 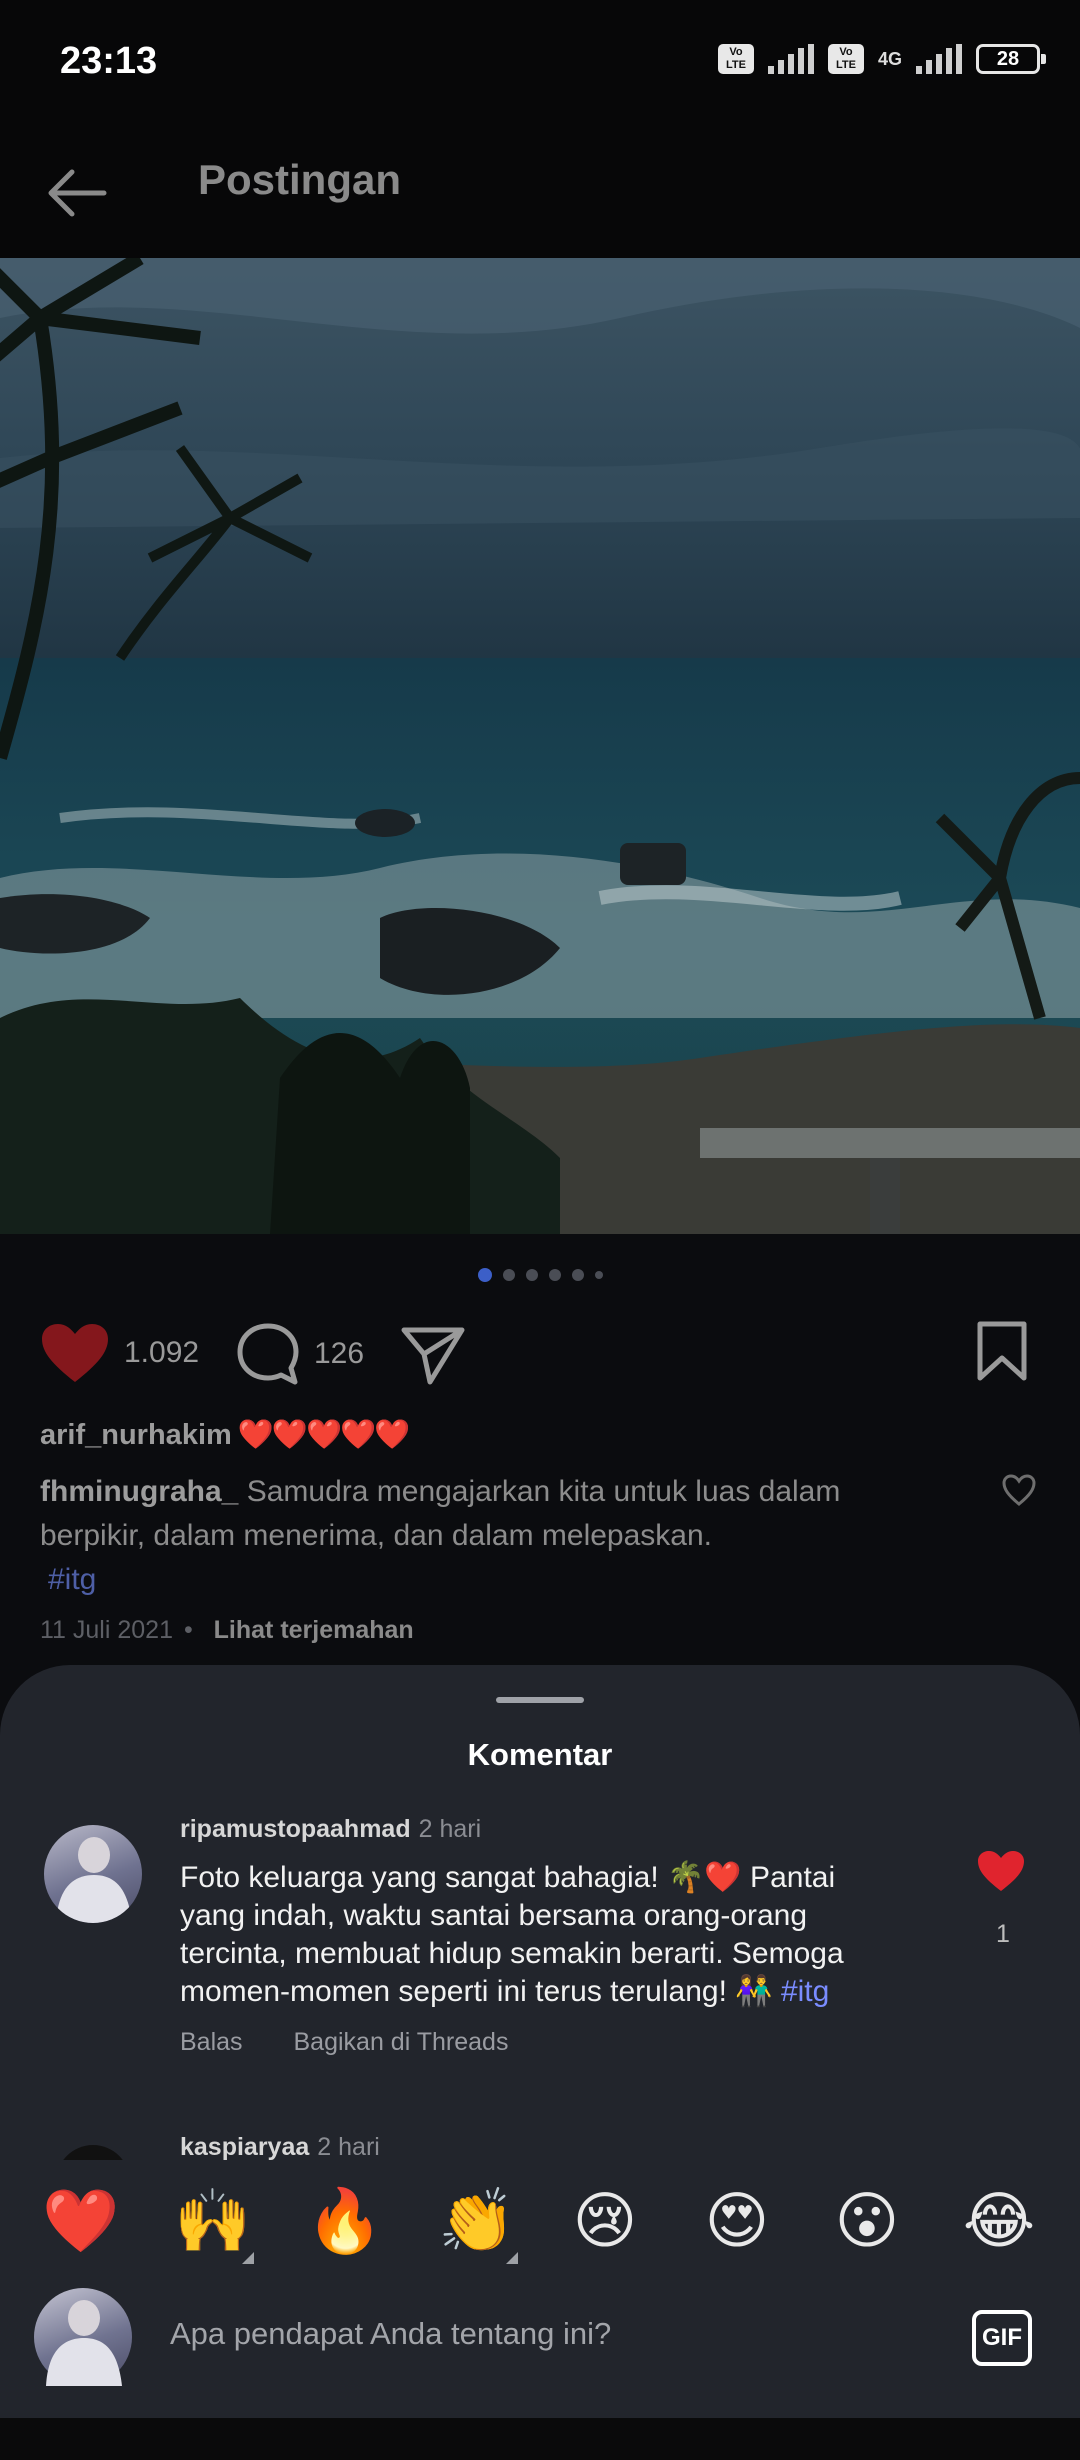 What do you see at coordinates (540, 1275) in the screenshot?
I see `carousel-indicator` at bounding box center [540, 1275].